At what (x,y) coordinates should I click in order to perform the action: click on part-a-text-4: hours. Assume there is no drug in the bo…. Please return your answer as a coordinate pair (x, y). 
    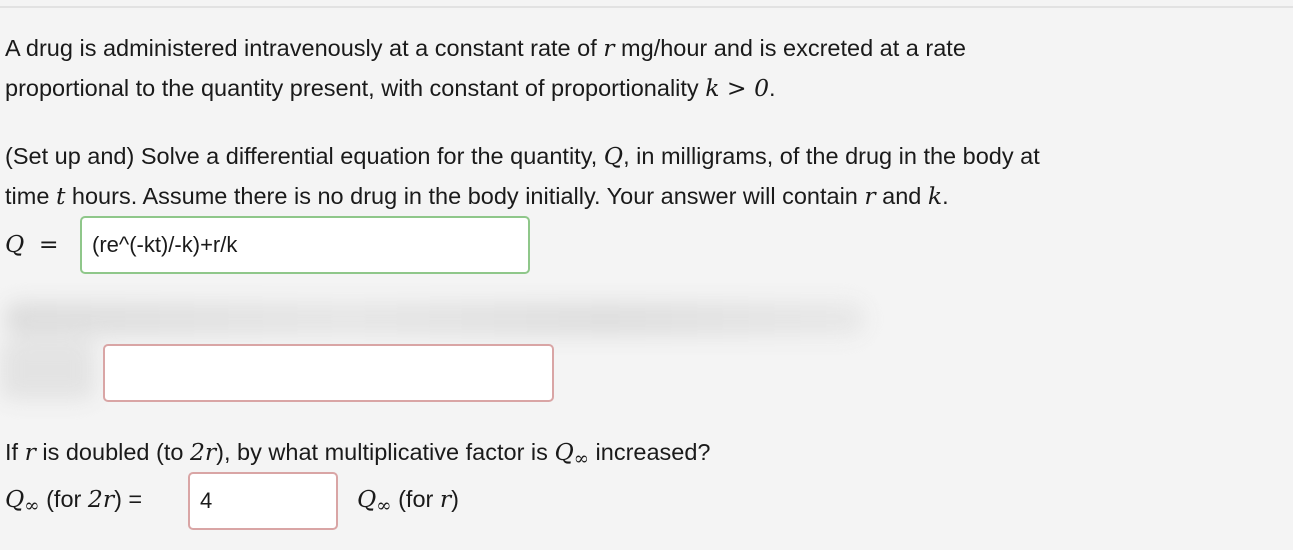
    Looking at the image, I should click on (464, 196).